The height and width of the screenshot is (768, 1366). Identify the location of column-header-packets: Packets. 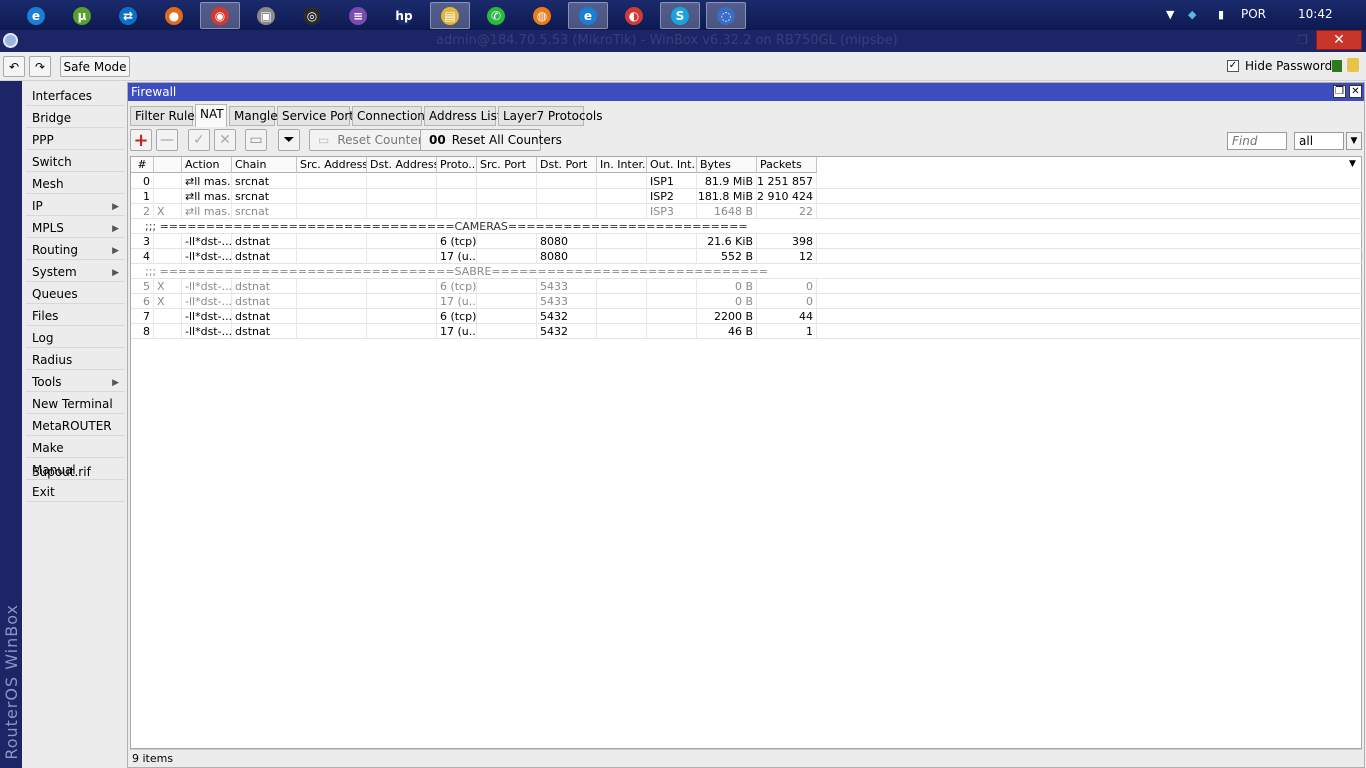
(787, 165).